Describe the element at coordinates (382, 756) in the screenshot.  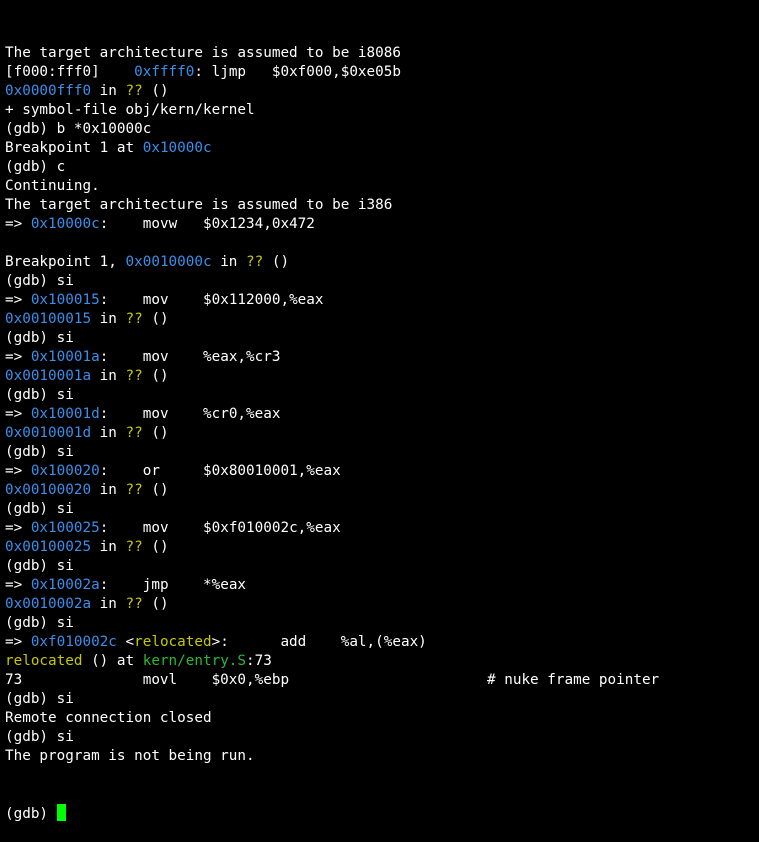
I see `terminal-line: The program is not being run.` at that location.